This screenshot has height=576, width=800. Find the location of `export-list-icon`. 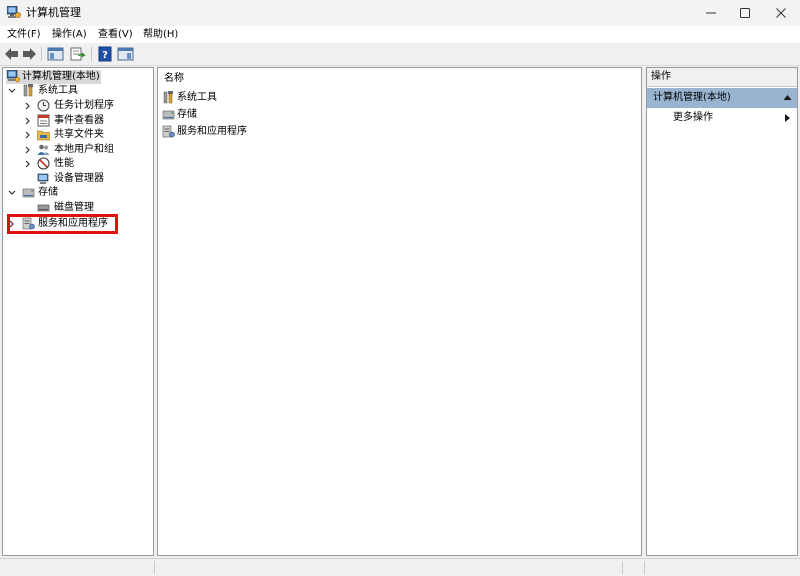

export-list-icon is located at coordinates (77, 54).